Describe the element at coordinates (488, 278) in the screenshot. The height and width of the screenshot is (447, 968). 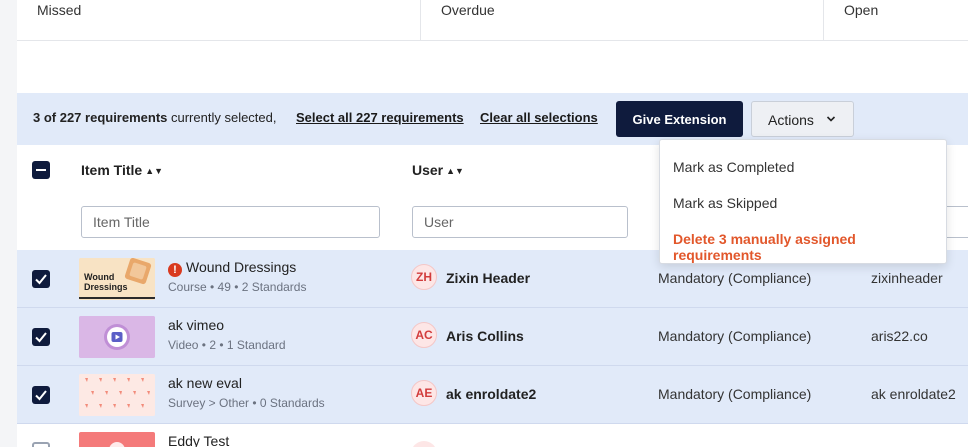
I see `user-name: Zixin Header` at that location.